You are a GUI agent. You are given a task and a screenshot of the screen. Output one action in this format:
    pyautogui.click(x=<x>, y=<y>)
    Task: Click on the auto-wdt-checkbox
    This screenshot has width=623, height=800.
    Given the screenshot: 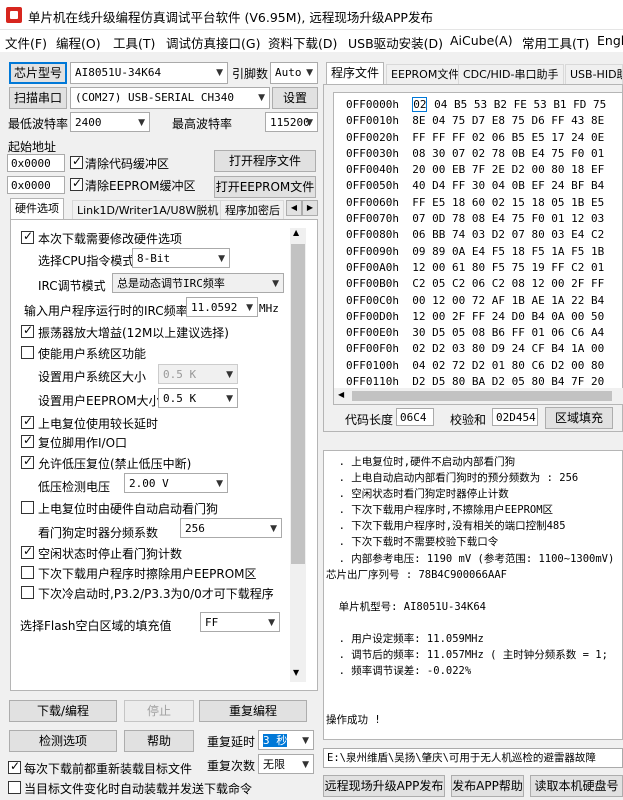 What is the action you would take?
    pyautogui.click(x=27, y=507)
    